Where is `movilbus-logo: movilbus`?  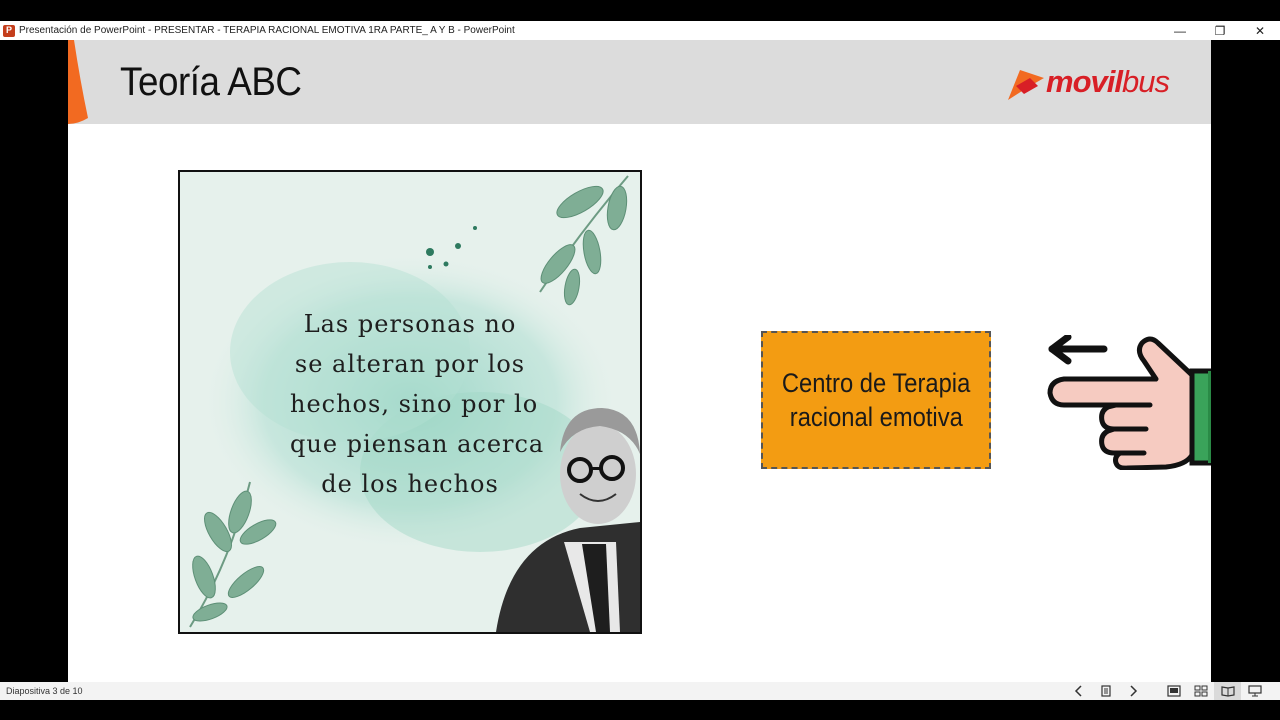 movilbus-logo: movilbus is located at coordinates (1094, 82).